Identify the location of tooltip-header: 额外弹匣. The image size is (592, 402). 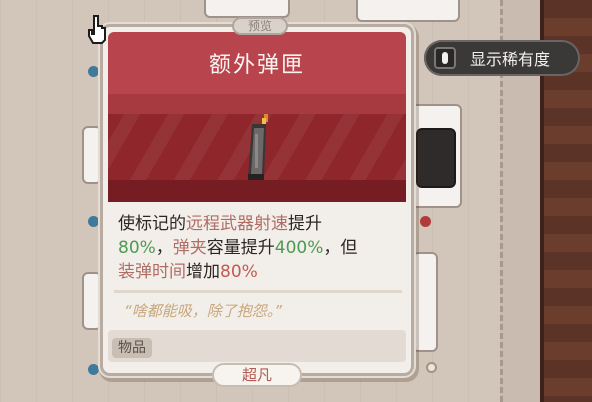
(257, 63).